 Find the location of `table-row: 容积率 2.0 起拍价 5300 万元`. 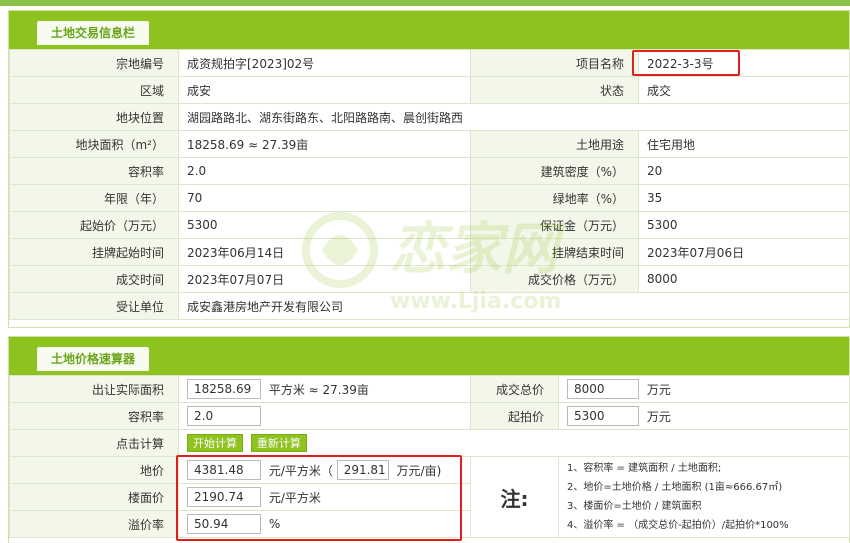

table-row: 容积率 2.0 起拍价 5300 万元 is located at coordinates (429, 416).